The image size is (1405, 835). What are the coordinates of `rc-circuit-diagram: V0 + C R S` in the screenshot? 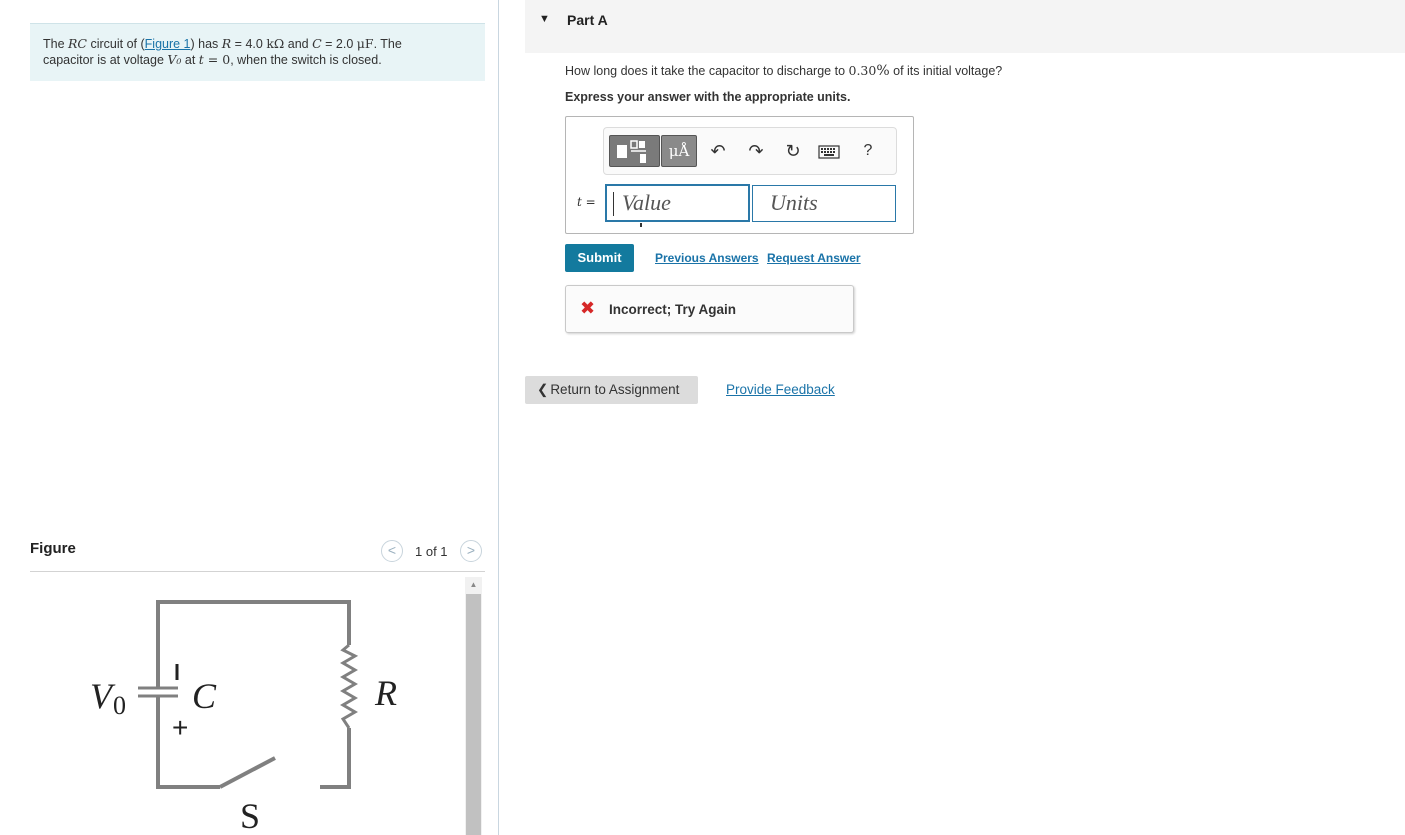 It's located at (243, 717).